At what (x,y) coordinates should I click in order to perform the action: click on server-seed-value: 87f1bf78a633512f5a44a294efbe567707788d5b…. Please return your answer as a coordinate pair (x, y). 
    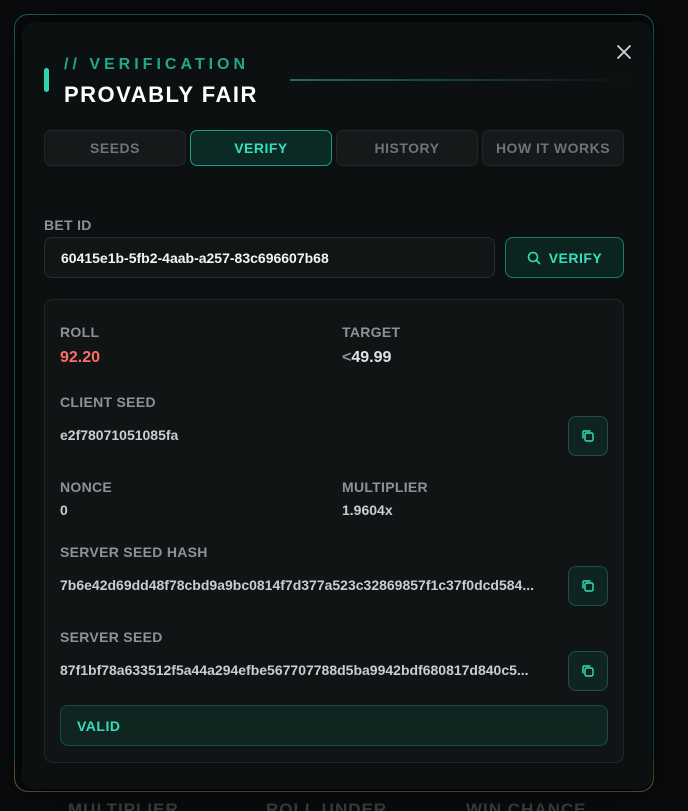
    Looking at the image, I should click on (294, 670).